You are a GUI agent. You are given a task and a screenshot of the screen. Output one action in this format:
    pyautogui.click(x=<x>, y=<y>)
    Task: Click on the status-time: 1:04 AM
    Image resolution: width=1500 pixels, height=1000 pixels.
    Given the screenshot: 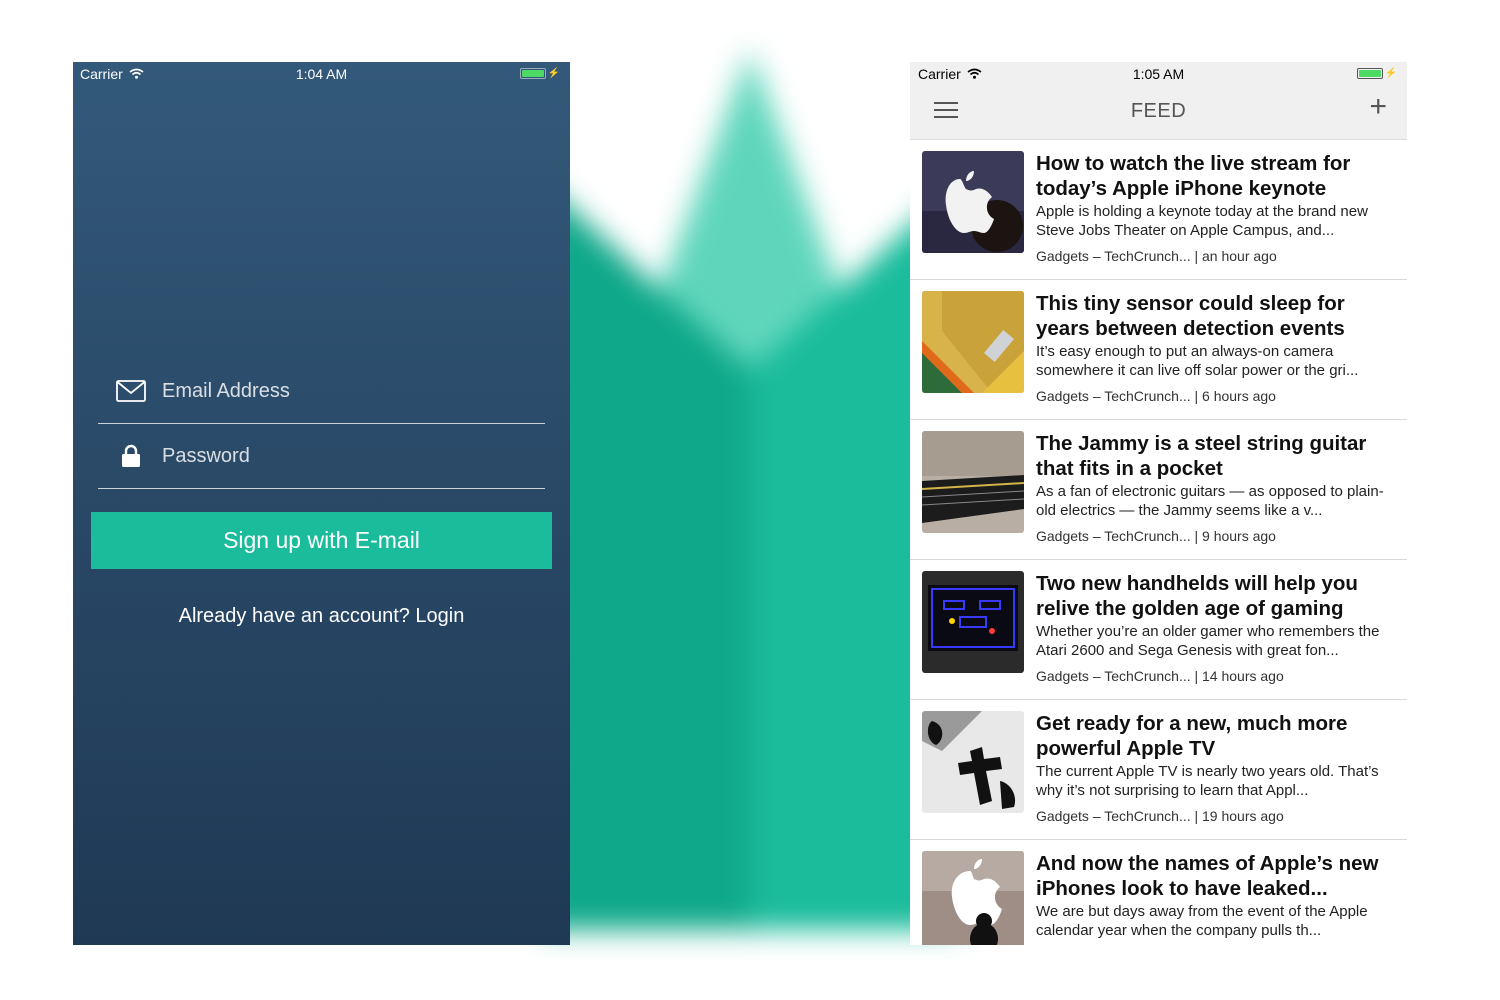 What is the action you would take?
    pyautogui.click(x=321, y=74)
    